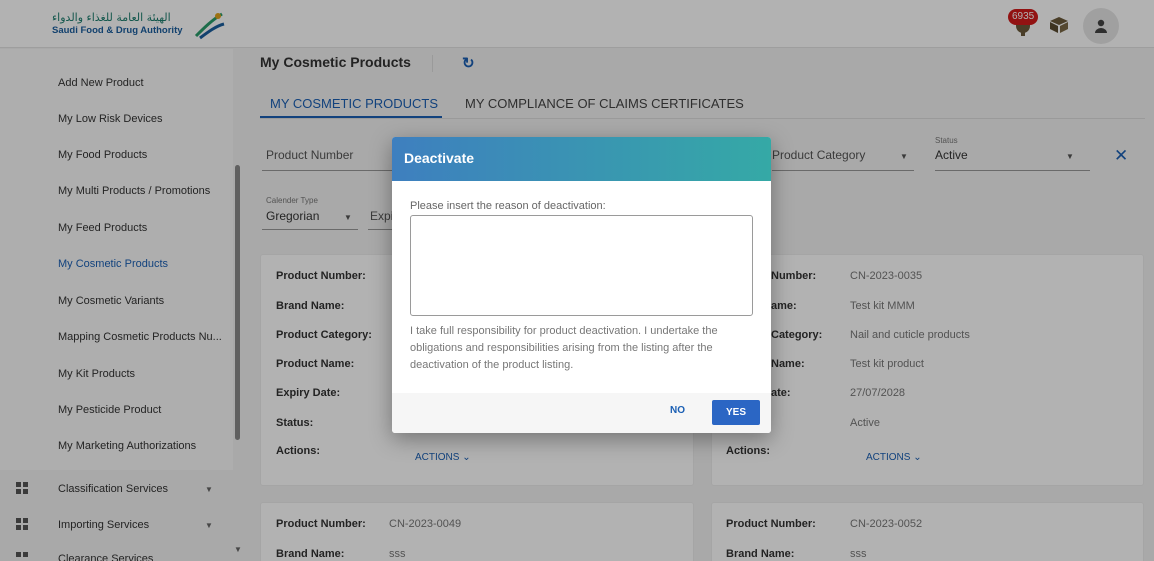 This screenshot has width=1154, height=561. Describe the element at coordinates (581, 413) in the screenshot. I see `dialog-footer: NO YES` at that location.